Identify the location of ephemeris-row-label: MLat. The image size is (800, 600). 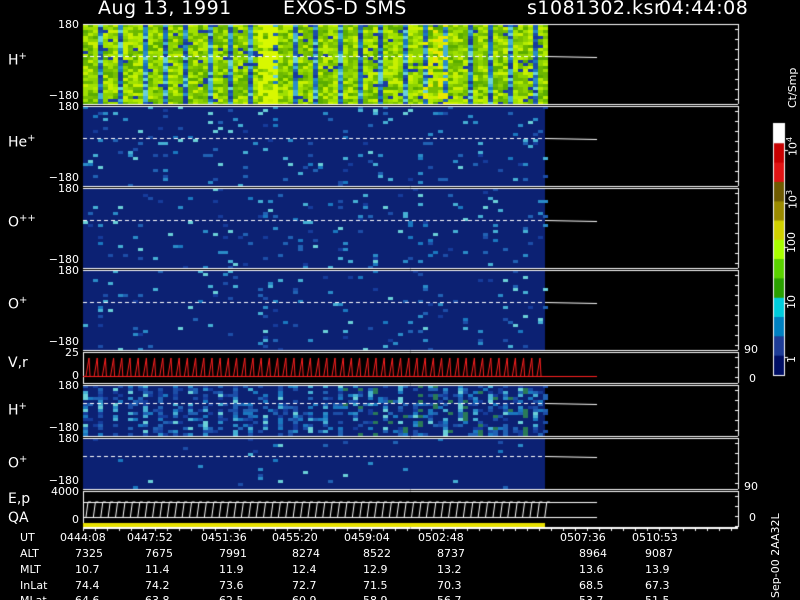
(33, 597).